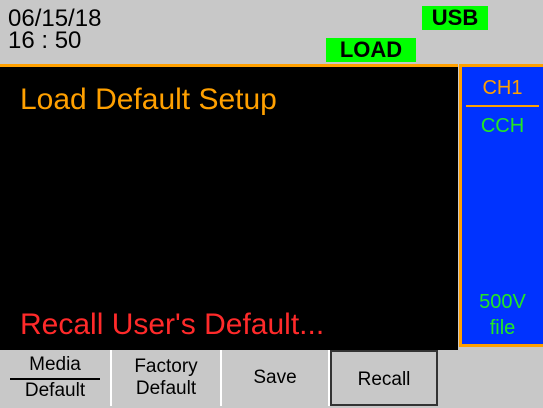 The image size is (543, 408). What do you see at coordinates (55, 390) in the screenshot?
I see `softkey-label-default: Default` at bounding box center [55, 390].